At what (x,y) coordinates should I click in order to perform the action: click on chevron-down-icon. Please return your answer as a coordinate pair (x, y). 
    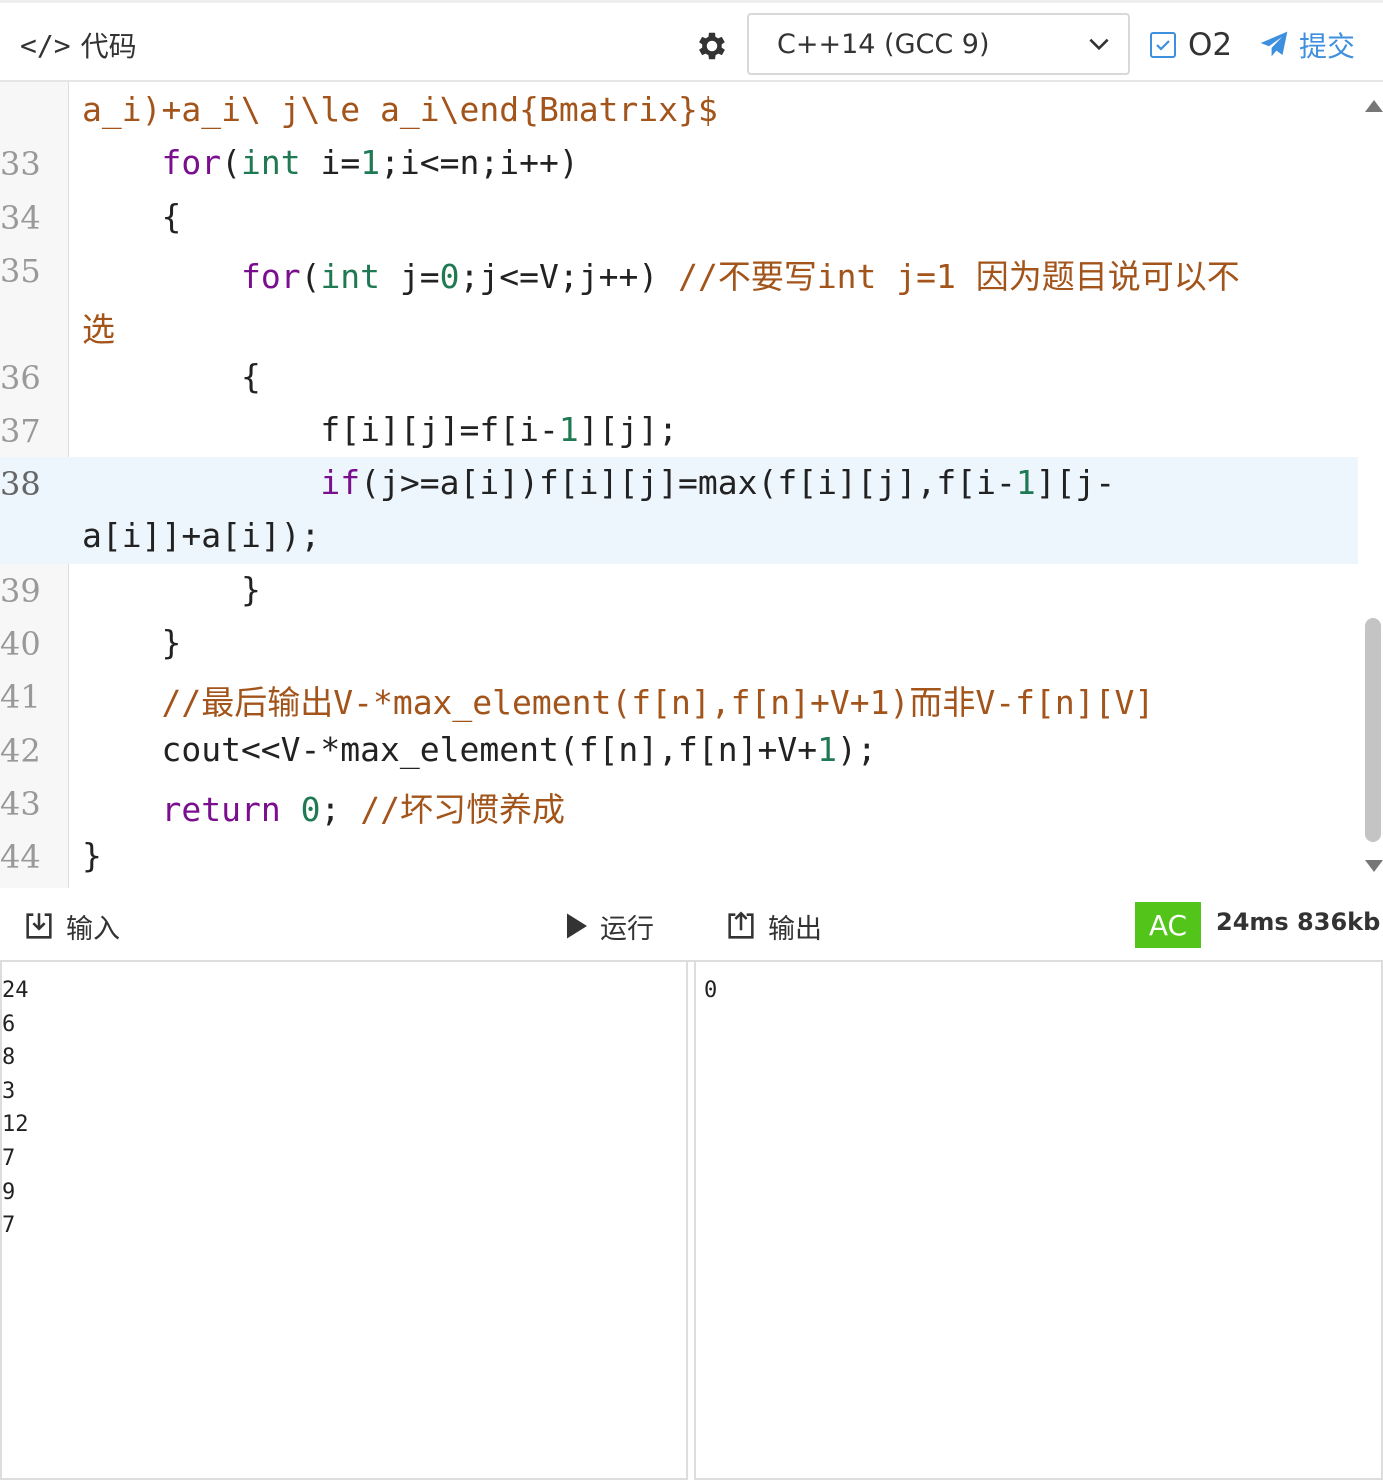
    Looking at the image, I should click on (1099, 44).